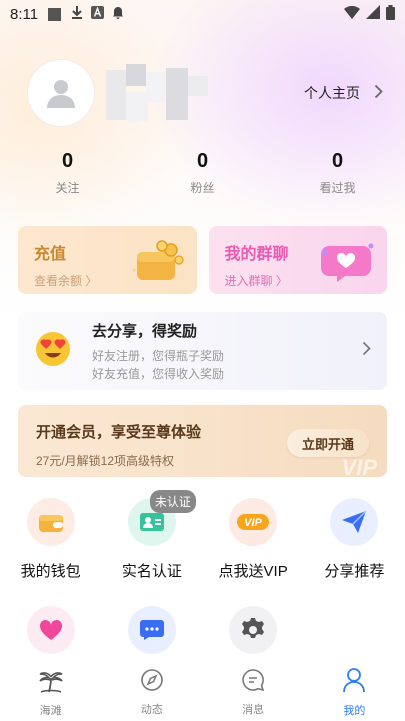  Describe the element at coordinates (337, 188) in the screenshot. I see `stat-label: 看过我` at that location.